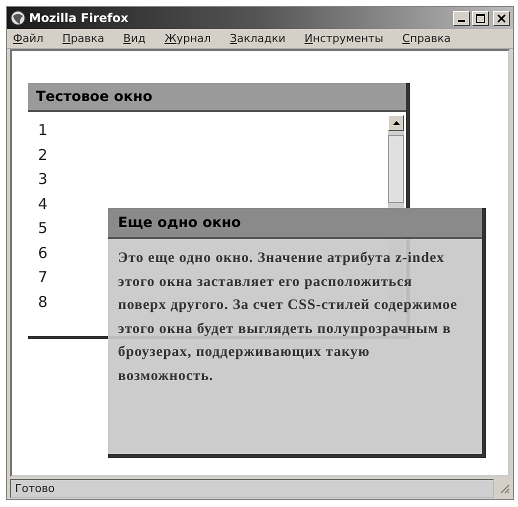 Image resolution: width=518 pixels, height=507 pixels. I want to click on close-button, so click(501, 18).